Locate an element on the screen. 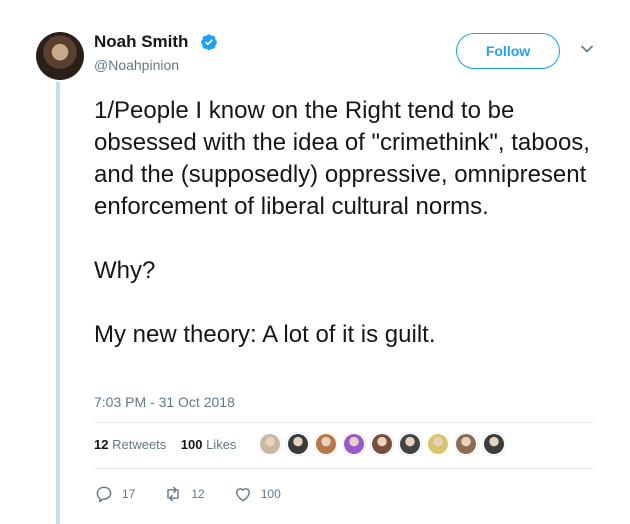 The width and height of the screenshot is (630, 524). reply-button: 17 is located at coordinates (114, 494).